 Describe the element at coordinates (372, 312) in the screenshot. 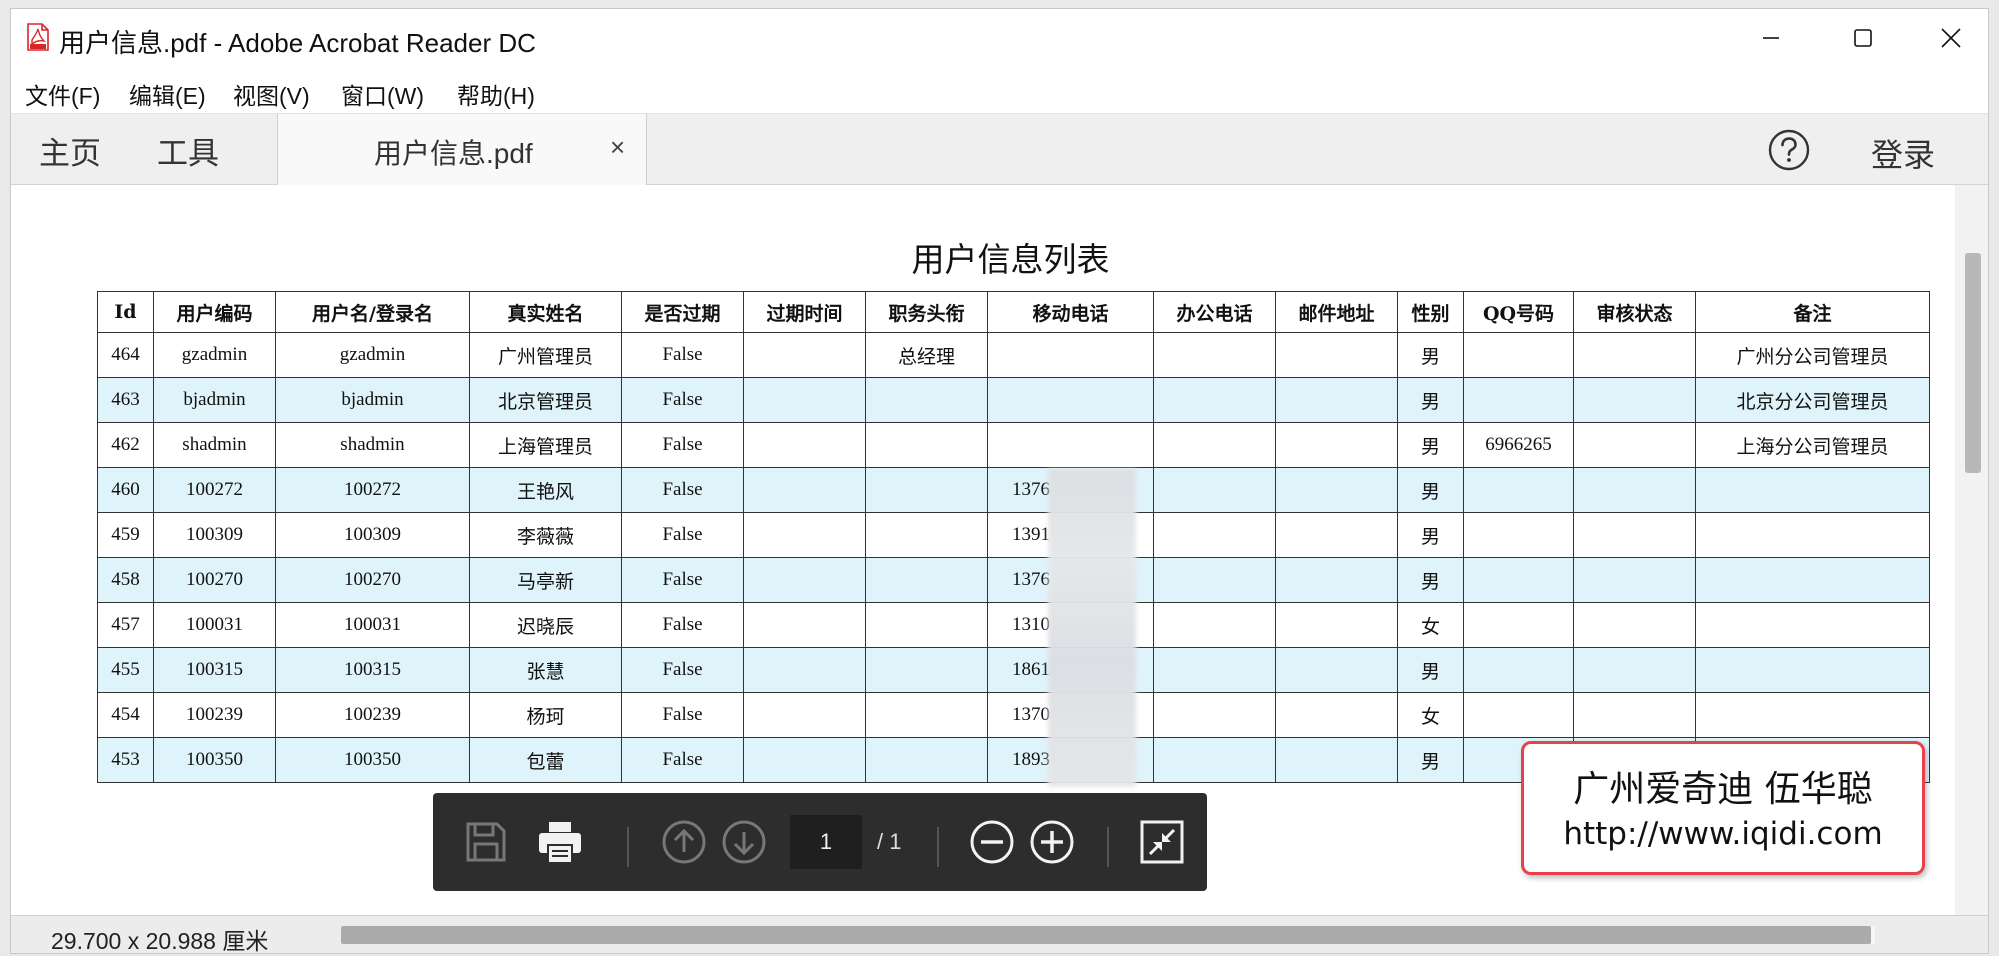

I see `column-header: 用户名/登录名` at that location.